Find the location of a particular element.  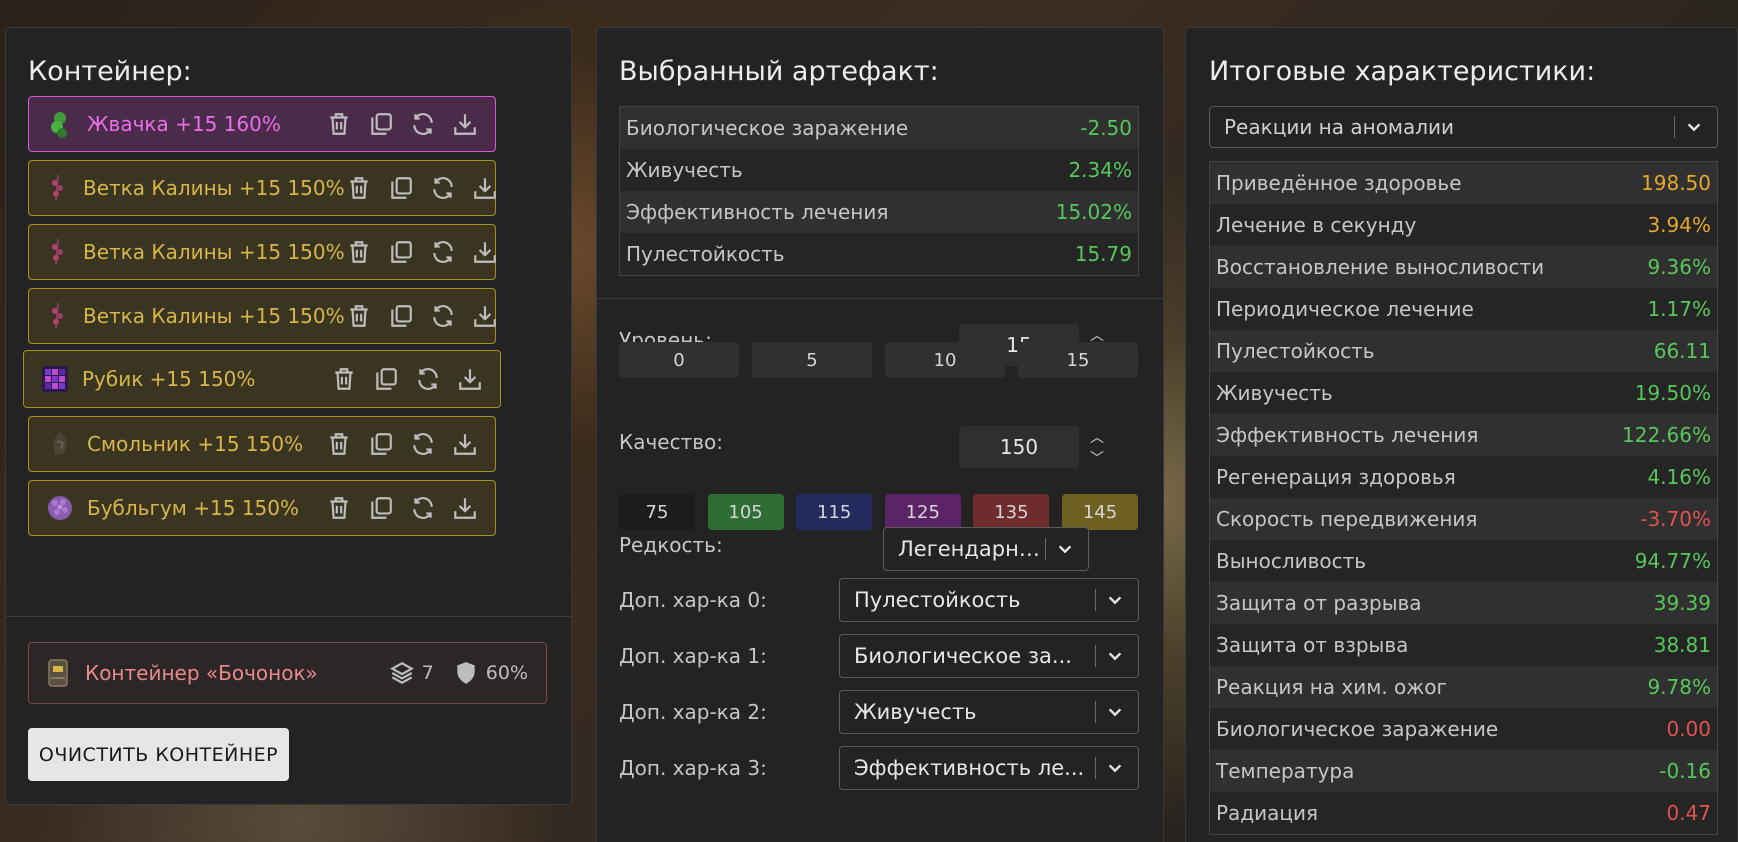

resin-artifact-icon is located at coordinates (60, 444).